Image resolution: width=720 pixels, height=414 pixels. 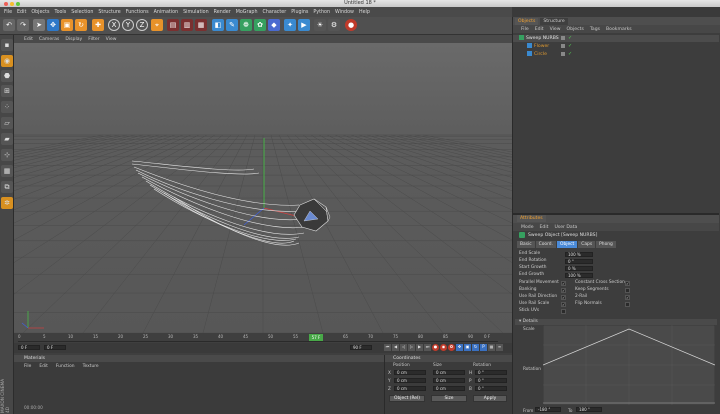 What do you see at coordinates (616, 38) in the screenshot?
I see `object-row: Sweep NURBS ✓` at bounding box center [616, 38].